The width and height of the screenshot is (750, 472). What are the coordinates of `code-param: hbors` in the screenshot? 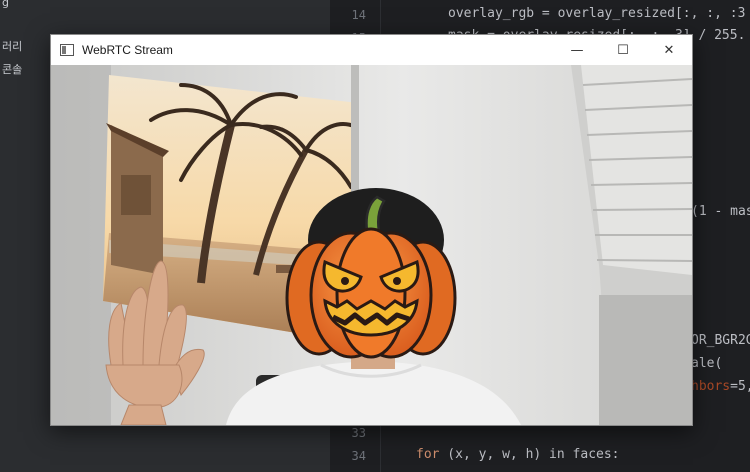 It's located at (711, 386).